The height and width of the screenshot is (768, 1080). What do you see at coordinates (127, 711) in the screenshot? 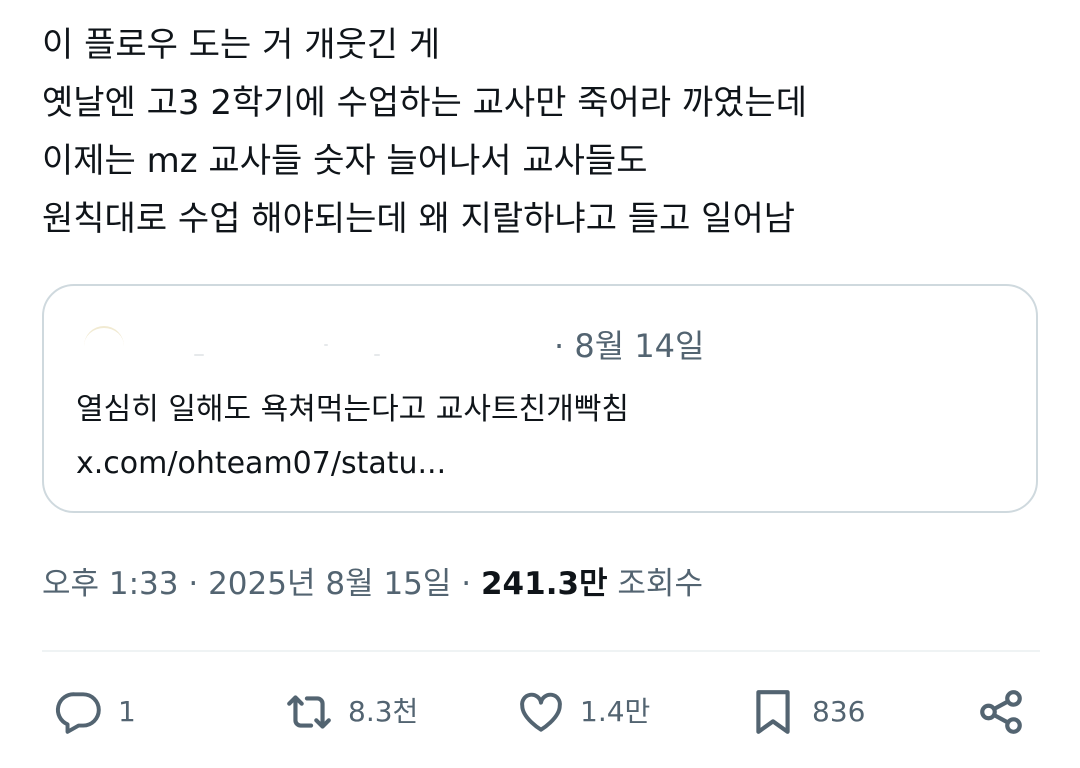
I see `reply-count: 1` at bounding box center [127, 711].